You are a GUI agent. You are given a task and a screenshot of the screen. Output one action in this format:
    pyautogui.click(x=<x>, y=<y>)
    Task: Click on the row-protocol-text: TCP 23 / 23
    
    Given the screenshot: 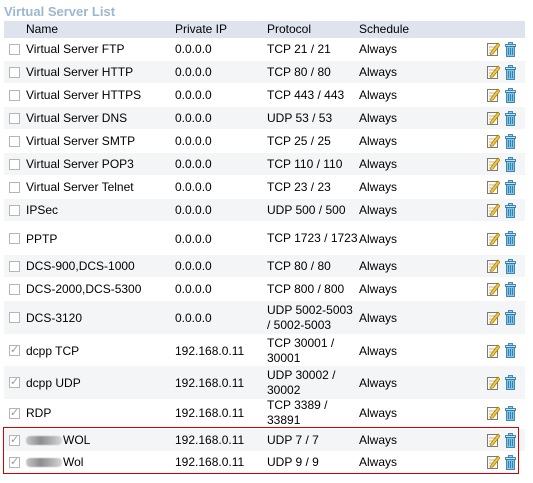 What is the action you would take?
    pyautogui.click(x=299, y=186)
    